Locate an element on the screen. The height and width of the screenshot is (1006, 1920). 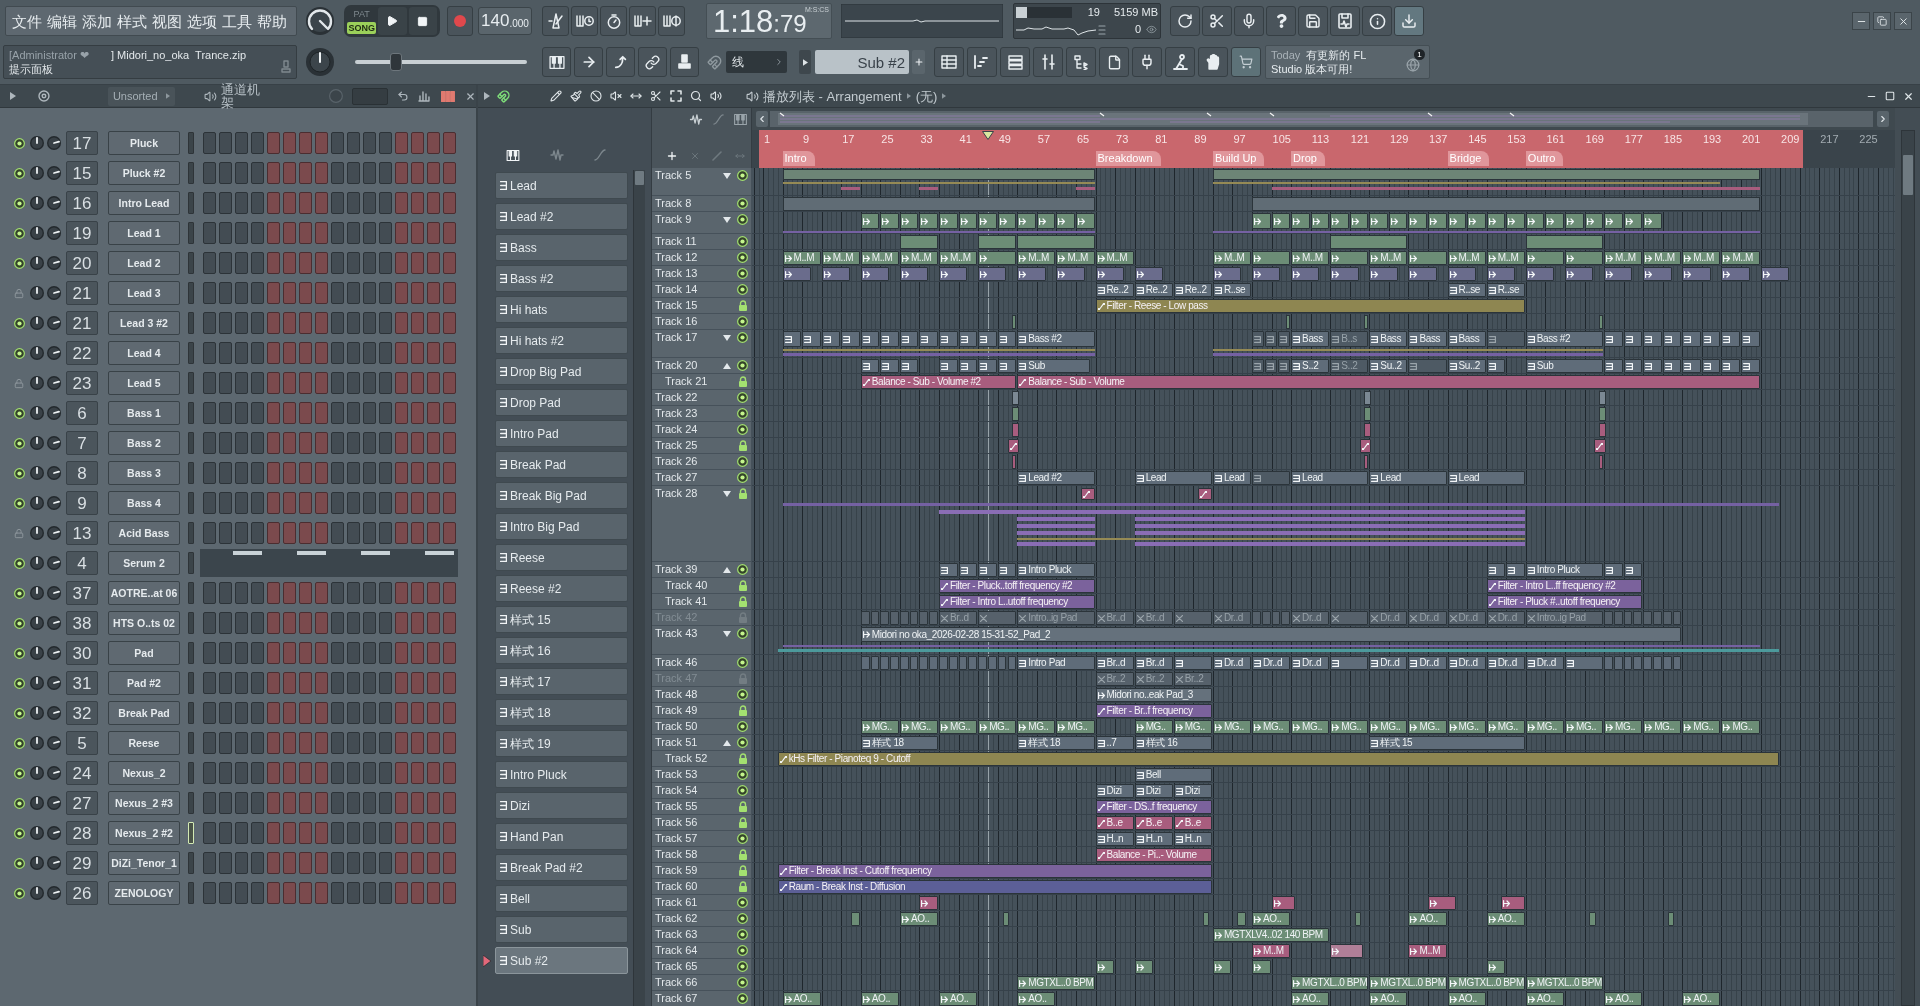
close-icon is located at coordinates (470, 96).